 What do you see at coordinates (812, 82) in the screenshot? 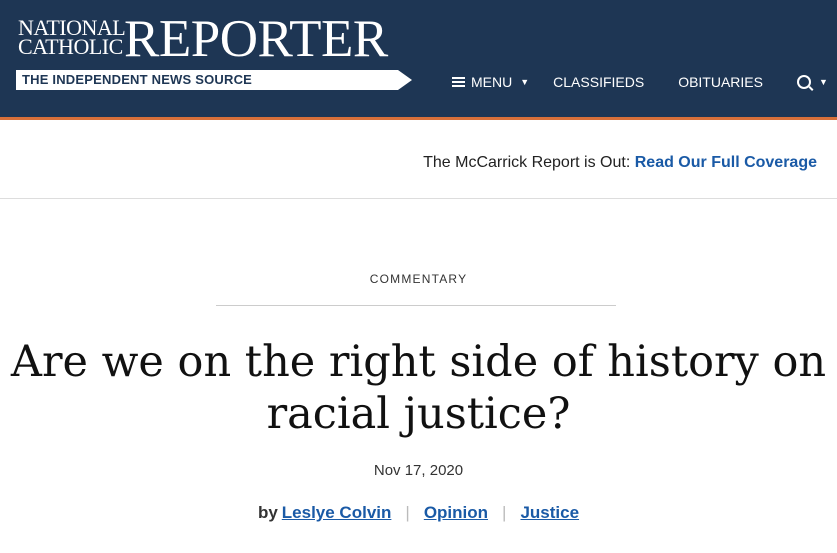
I see `search-button: ▼` at bounding box center [812, 82].